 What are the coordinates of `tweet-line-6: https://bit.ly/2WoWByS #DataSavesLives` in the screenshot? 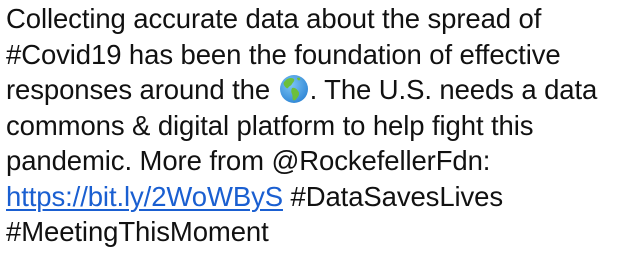 It's located at (318, 197).